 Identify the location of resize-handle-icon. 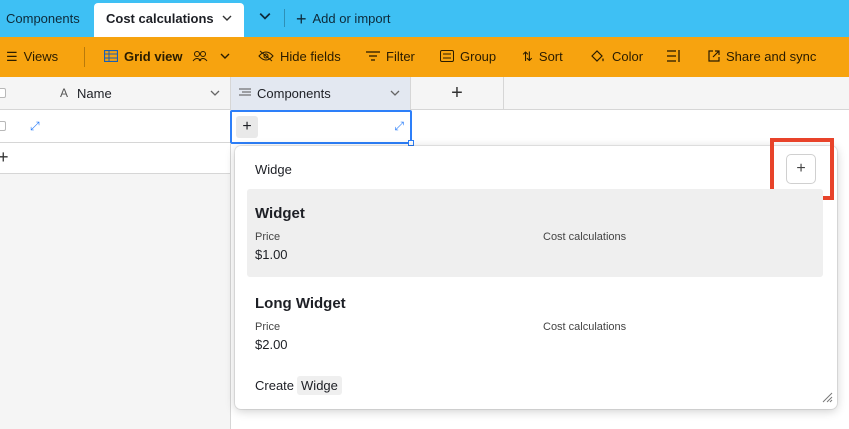
(827, 398).